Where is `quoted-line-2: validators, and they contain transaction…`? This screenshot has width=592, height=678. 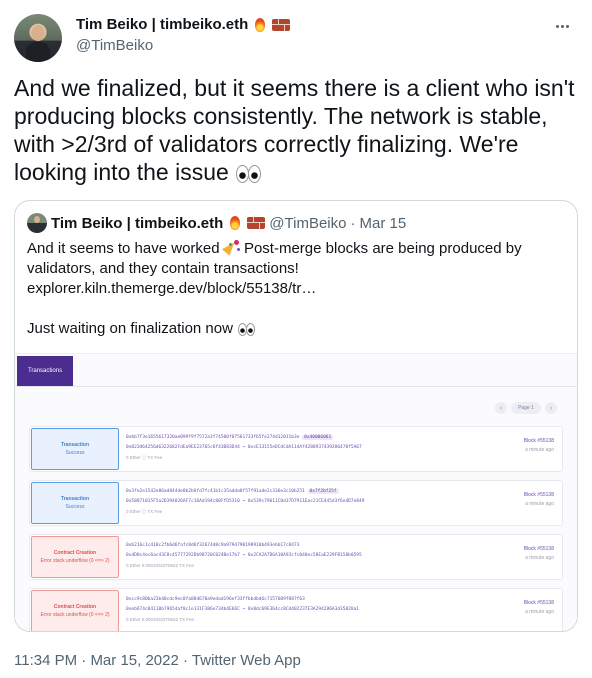 quoted-line-2: validators, and they contain transaction… is located at coordinates (163, 268).